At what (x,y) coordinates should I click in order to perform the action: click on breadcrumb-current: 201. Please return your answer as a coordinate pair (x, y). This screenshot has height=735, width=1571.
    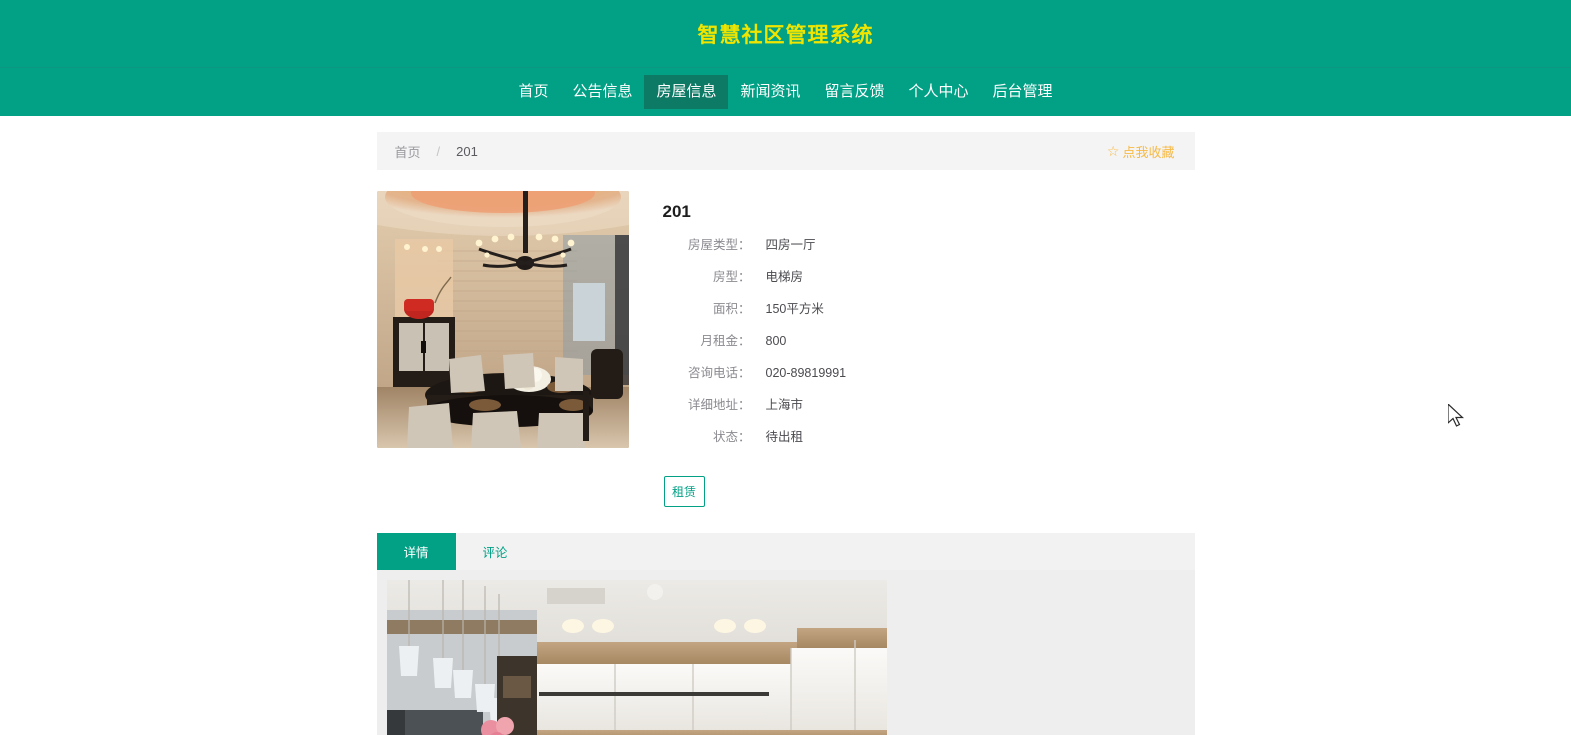
    Looking at the image, I should click on (467, 151).